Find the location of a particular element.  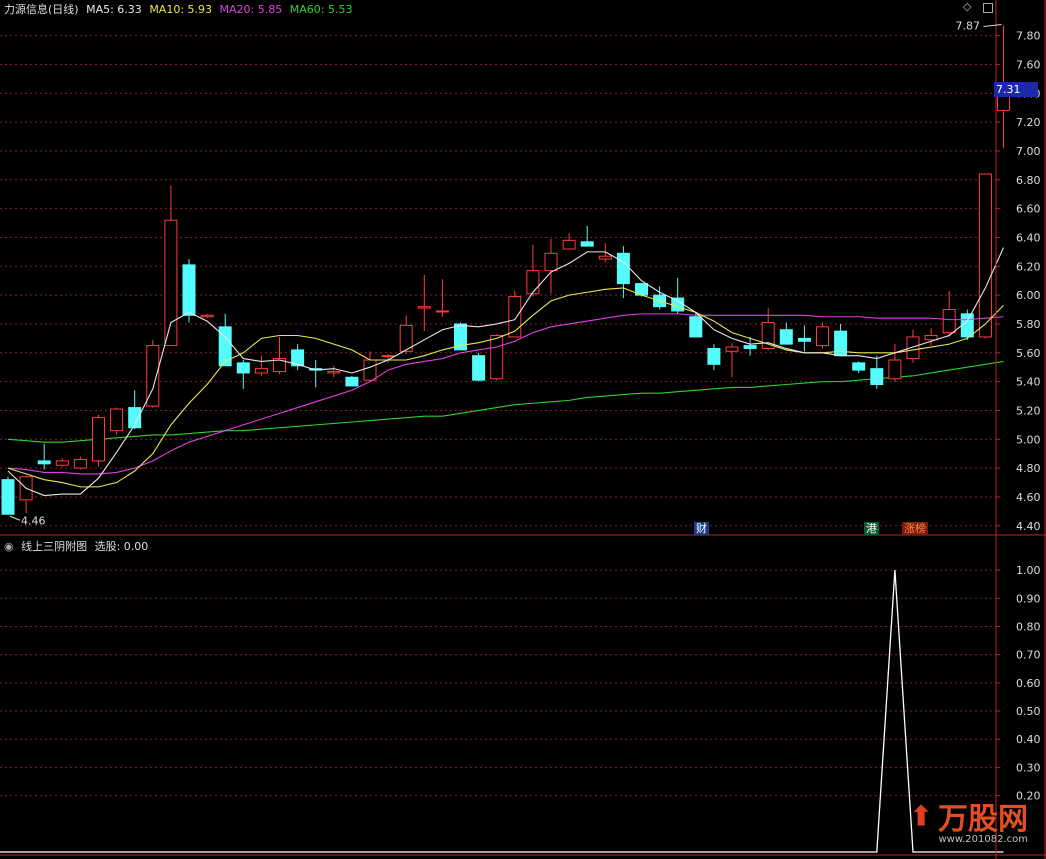

top-gainer-badge-label: 涨榜 is located at coordinates (915, 528).